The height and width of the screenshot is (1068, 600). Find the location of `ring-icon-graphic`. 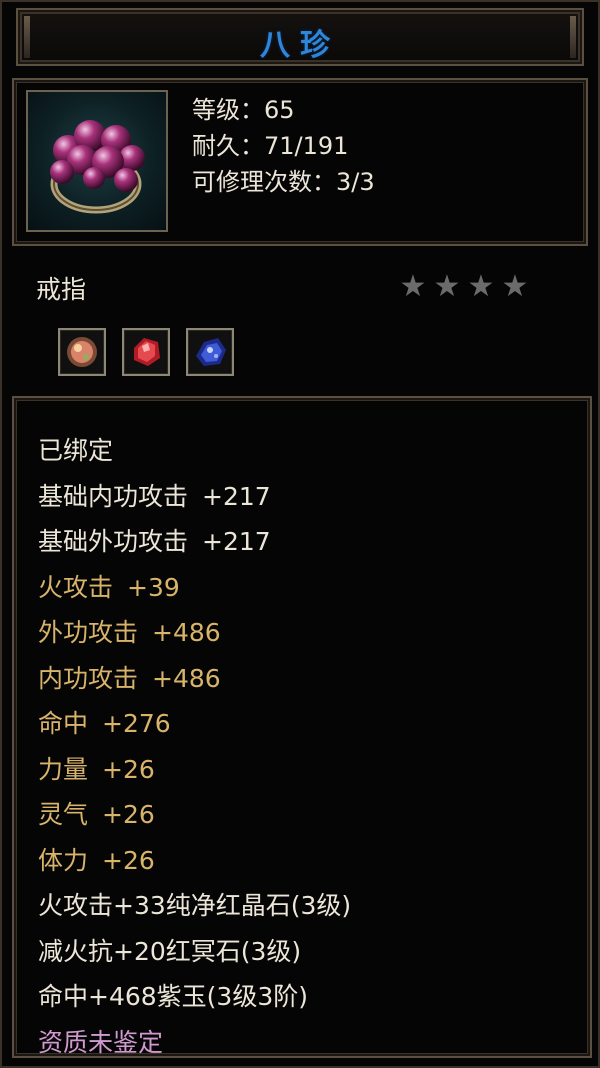

ring-icon-graphic is located at coordinates (97, 167).